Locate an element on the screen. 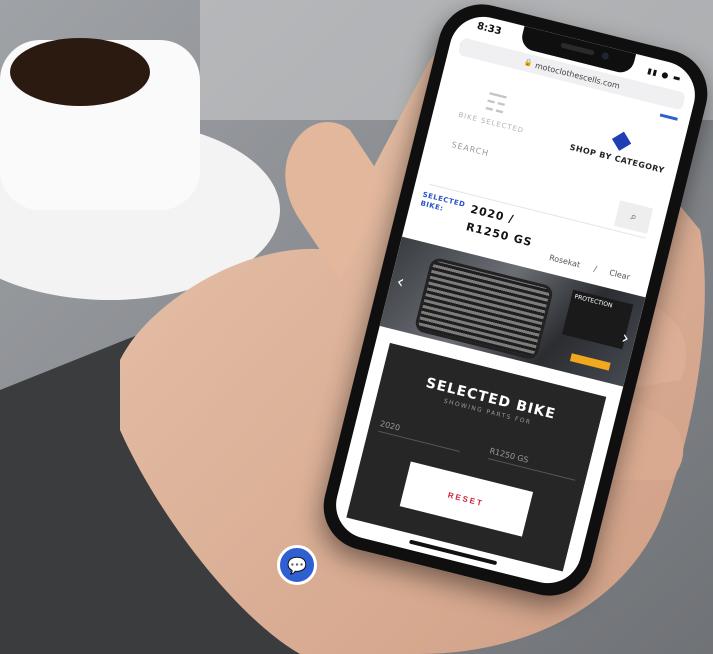  promo-bar is located at coordinates (590, 362).